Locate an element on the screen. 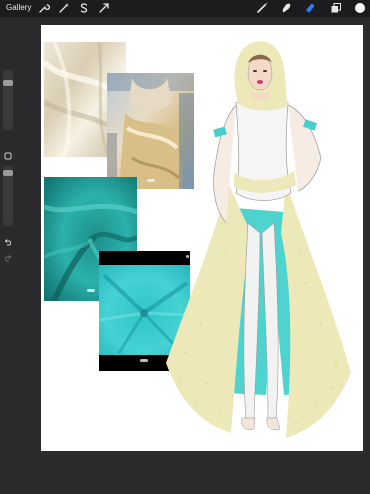  brush-size-knob is located at coordinates (8, 83).